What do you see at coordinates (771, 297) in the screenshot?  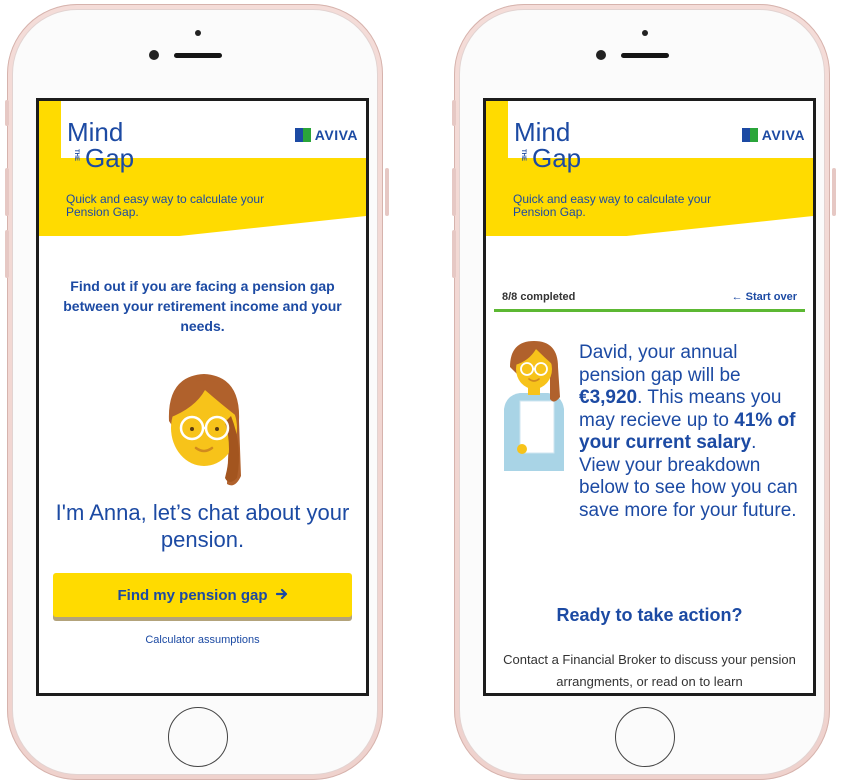 I see `start-over-label: Start over` at bounding box center [771, 297].